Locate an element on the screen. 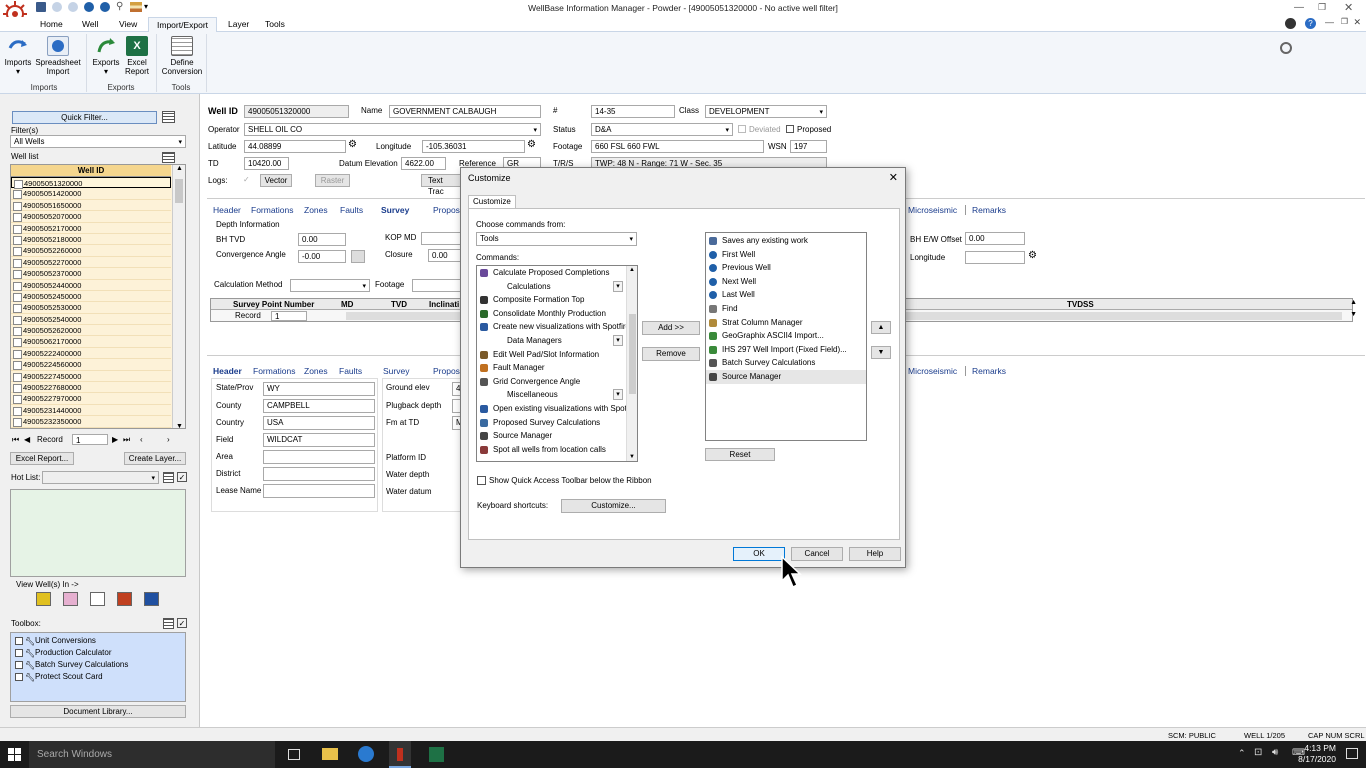 This screenshot has width=1366, height=768. first-record-icon: ⏮ is located at coordinates (15, 440).